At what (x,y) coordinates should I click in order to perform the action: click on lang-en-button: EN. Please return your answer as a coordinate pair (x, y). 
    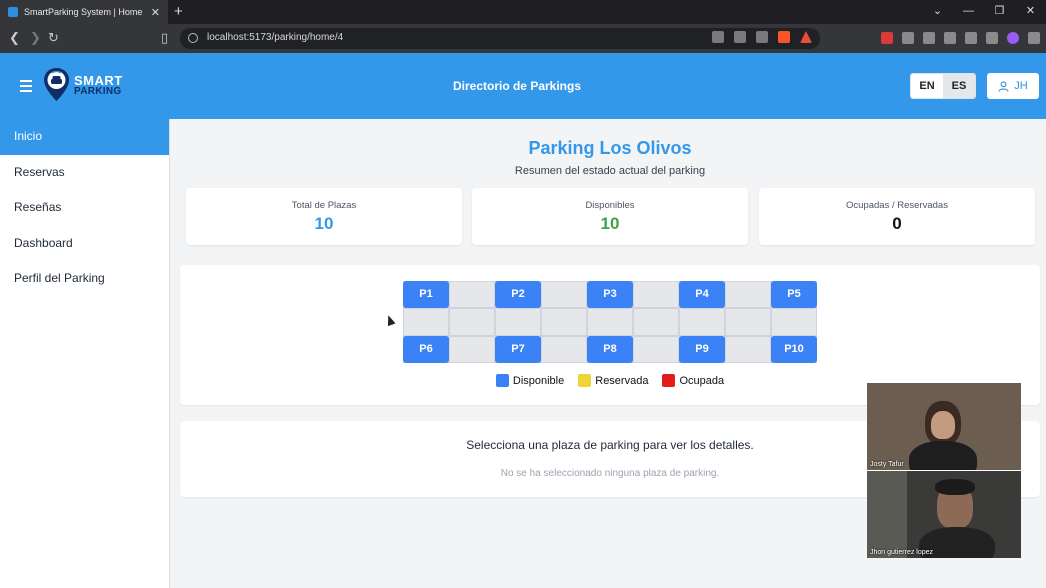
    Looking at the image, I should click on (927, 86).